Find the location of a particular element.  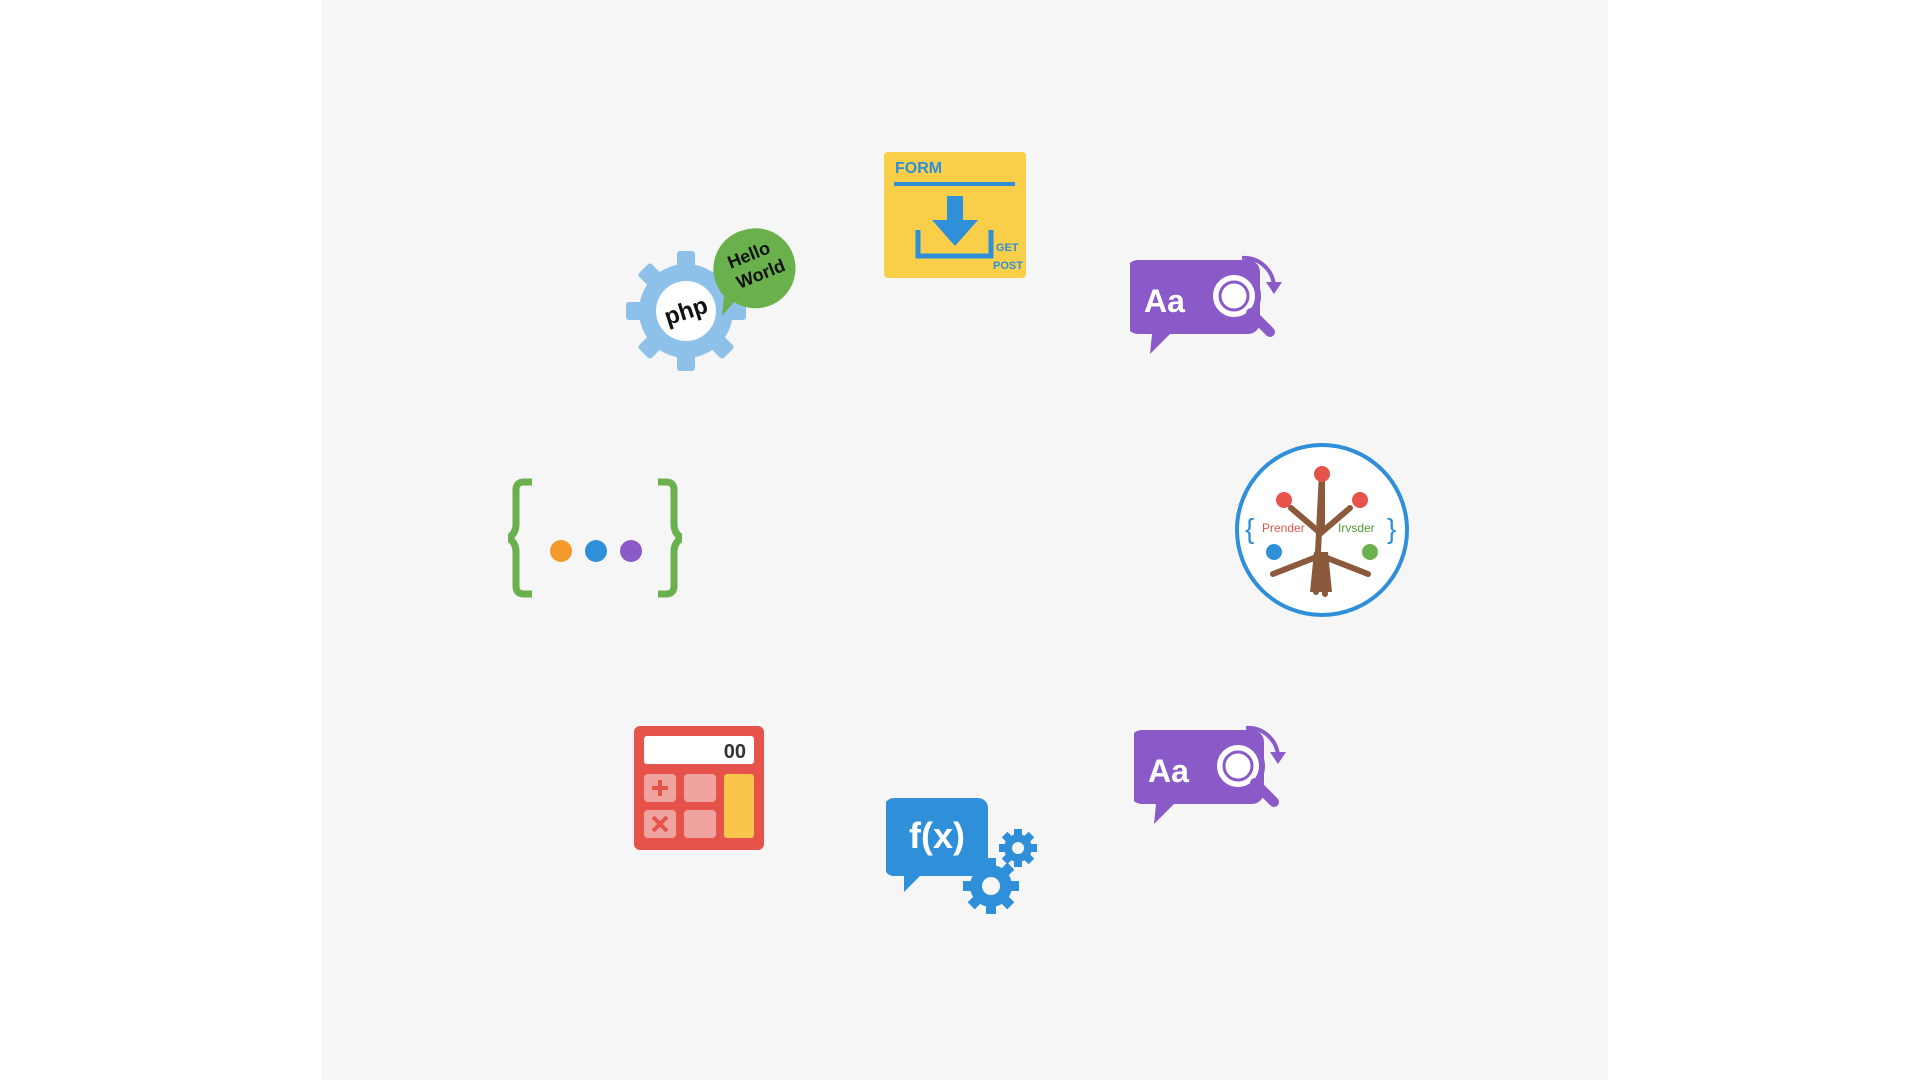

small-gear-icon is located at coordinates (1018, 848).